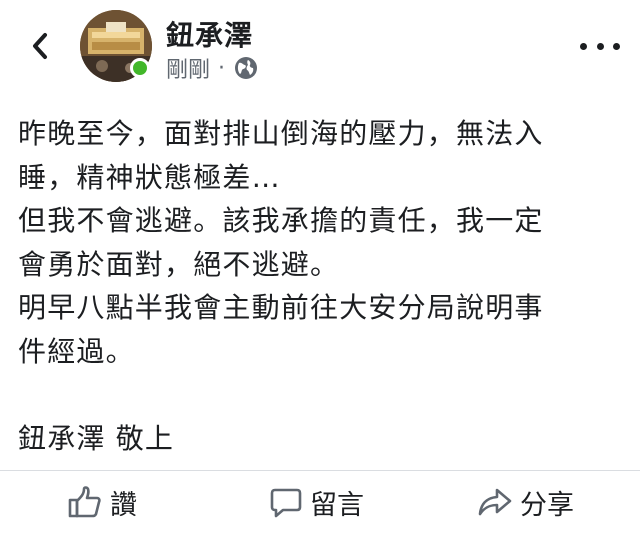  What do you see at coordinates (281, 220) in the screenshot?
I see `post-line: 但我不會逃避。該我承擔的責任，我一定` at bounding box center [281, 220].